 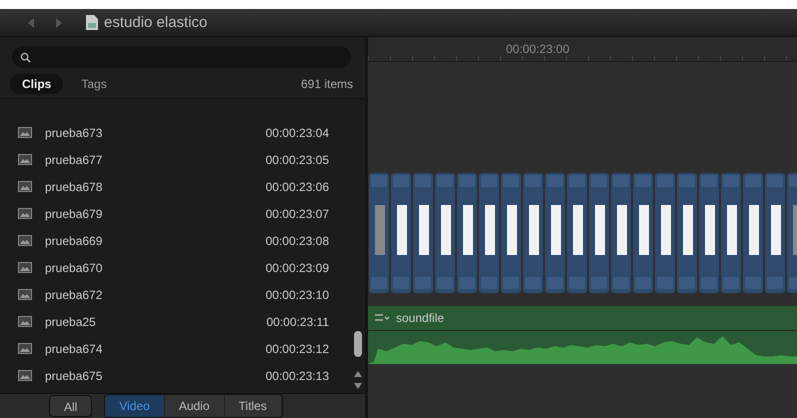 I want to click on filter-button: All, so click(x=70, y=406).